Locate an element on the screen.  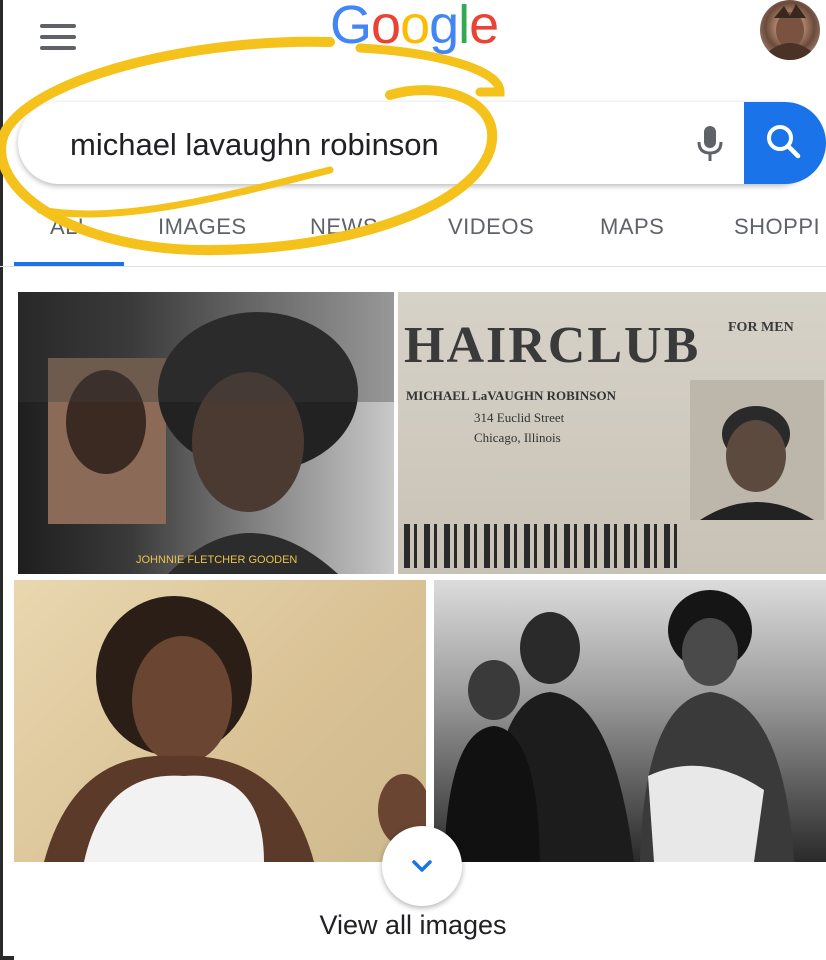
logo-letter-l: l is located at coordinates (464, 27).